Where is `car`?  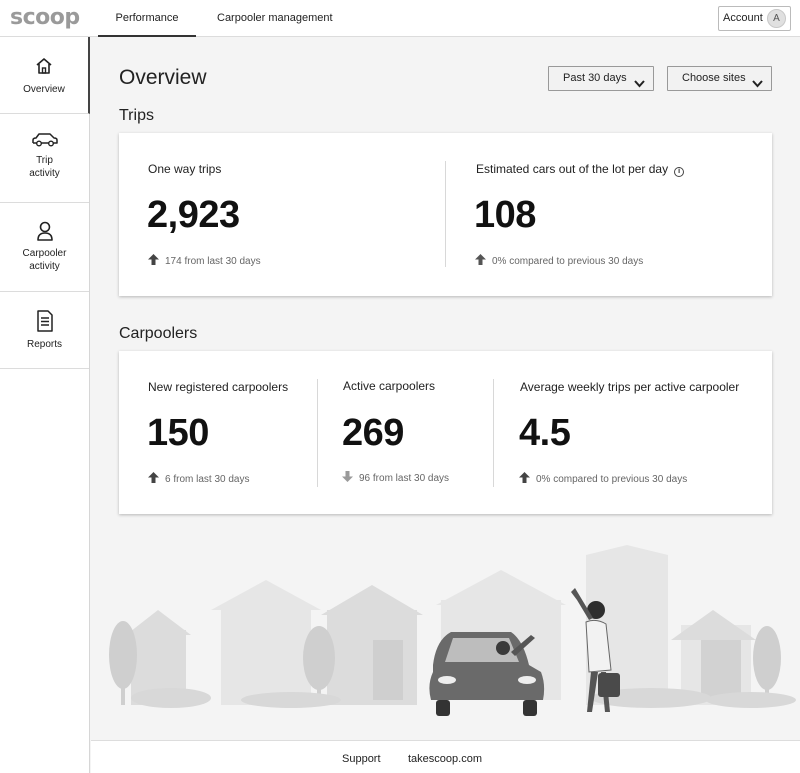
car is located at coordinates (487, 674).